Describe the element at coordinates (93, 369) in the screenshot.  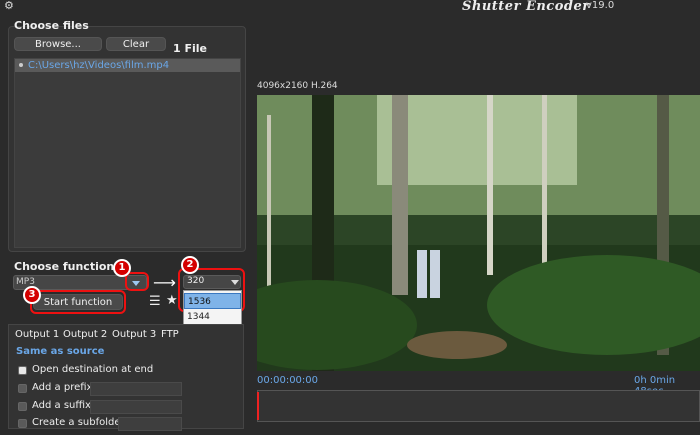
I see `open-destination-label: Open destination at end` at that location.